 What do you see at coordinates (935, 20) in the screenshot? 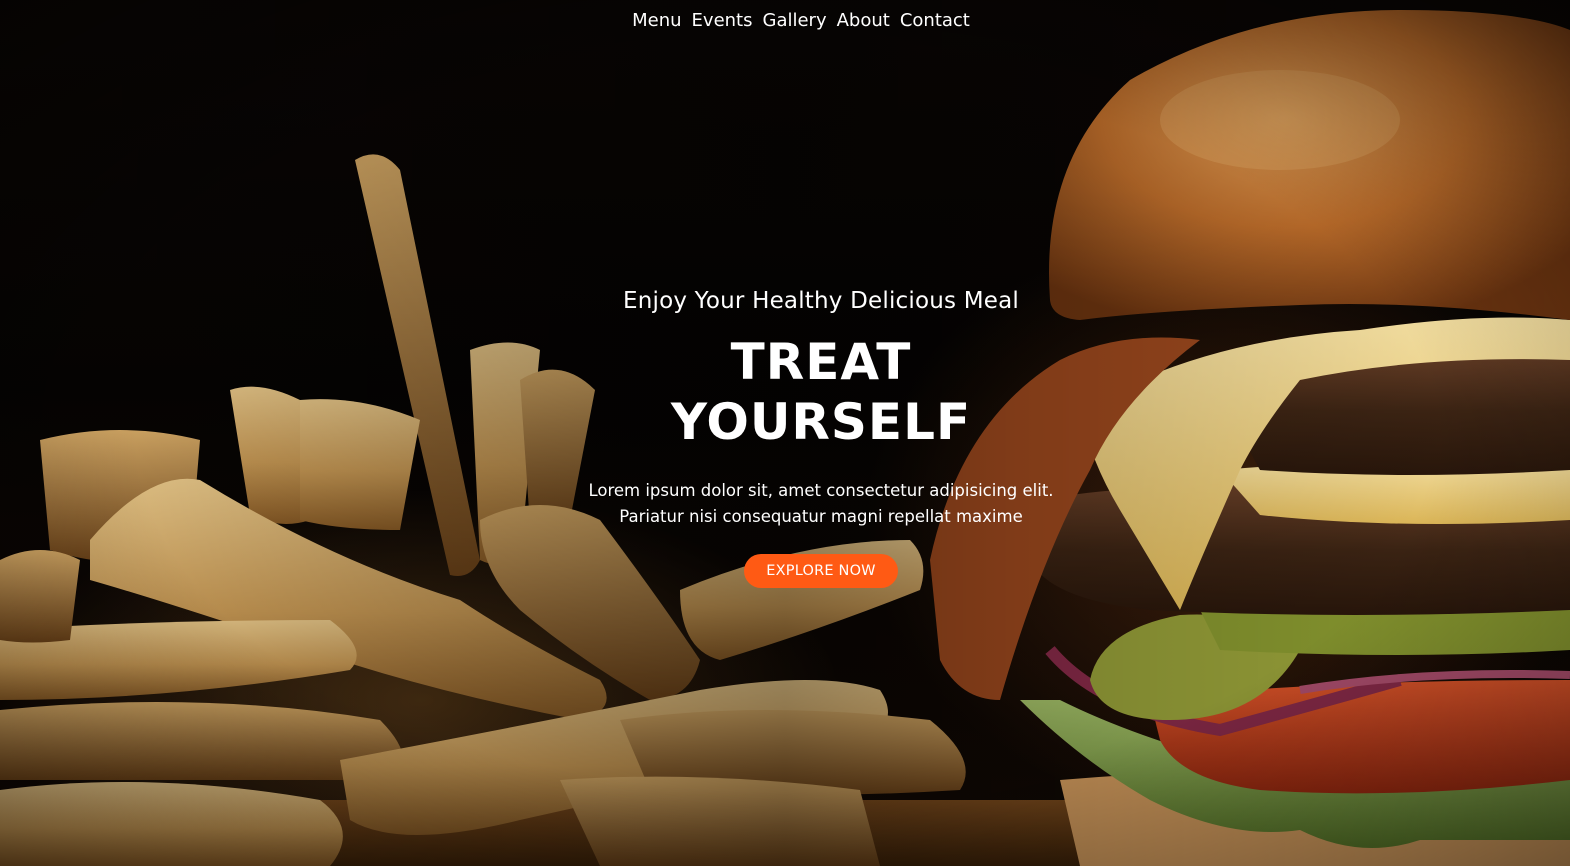
I see `nav-item-contact: Contact` at bounding box center [935, 20].